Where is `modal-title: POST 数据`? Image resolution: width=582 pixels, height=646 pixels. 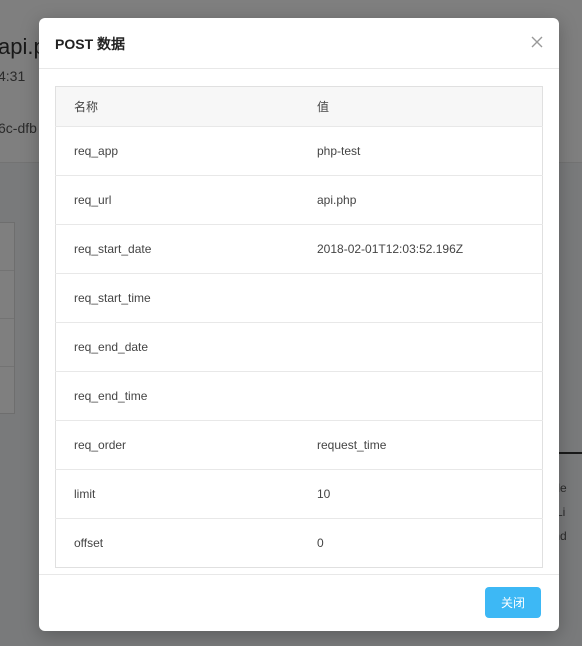 modal-title: POST 数据 is located at coordinates (90, 44).